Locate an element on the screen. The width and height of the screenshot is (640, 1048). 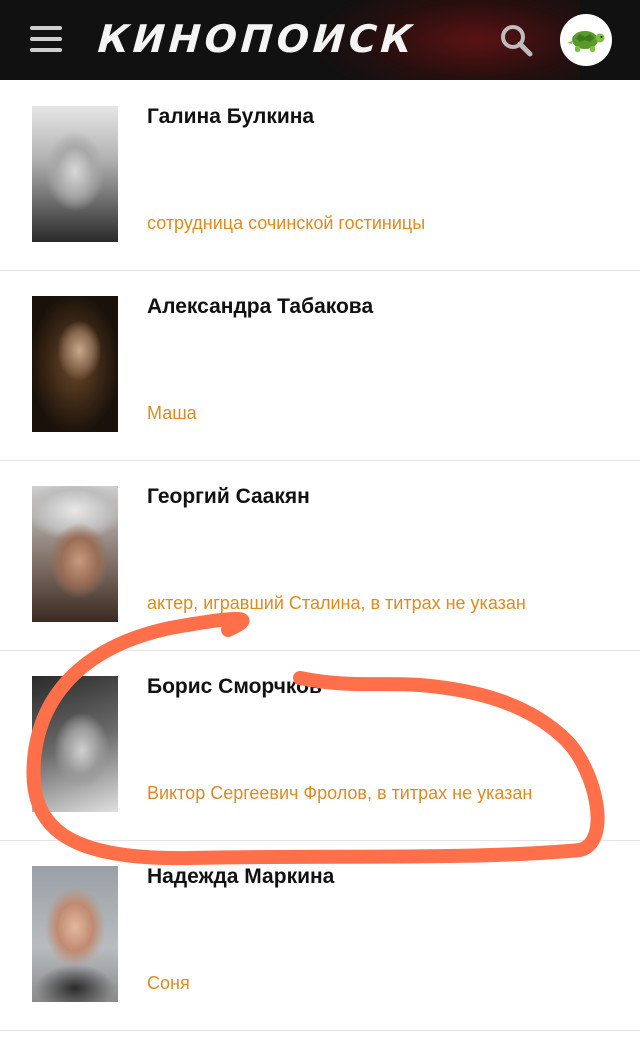
actor-role: Маша is located at coordinates (172, 413).